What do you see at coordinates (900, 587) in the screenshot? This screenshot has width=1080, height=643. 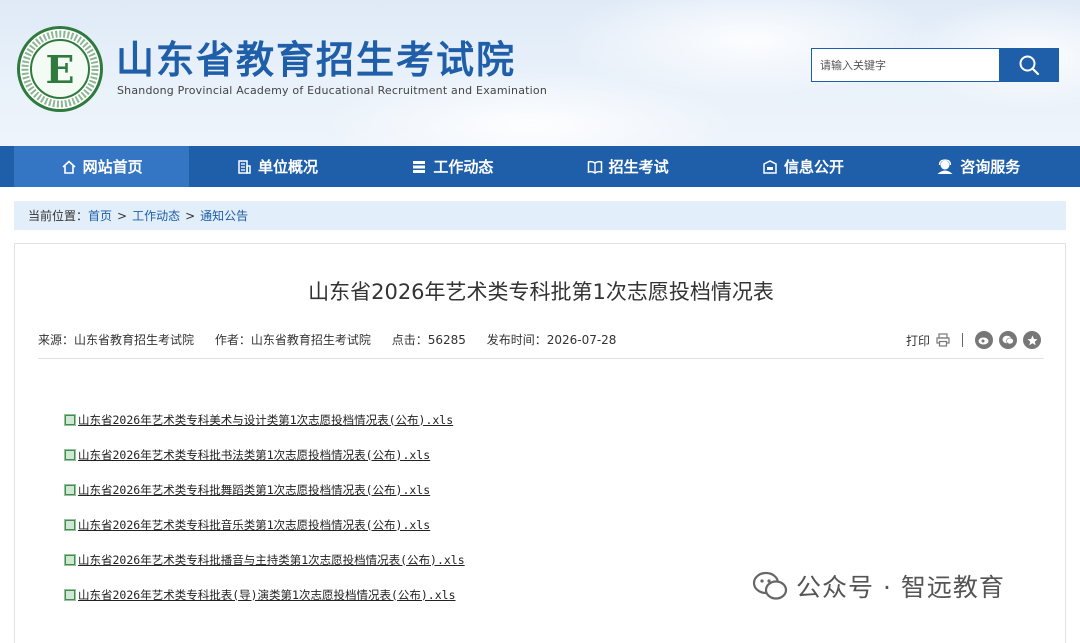 I see `watermark-text: 公众号 · 智远教育` at bounding box center [900, 587].